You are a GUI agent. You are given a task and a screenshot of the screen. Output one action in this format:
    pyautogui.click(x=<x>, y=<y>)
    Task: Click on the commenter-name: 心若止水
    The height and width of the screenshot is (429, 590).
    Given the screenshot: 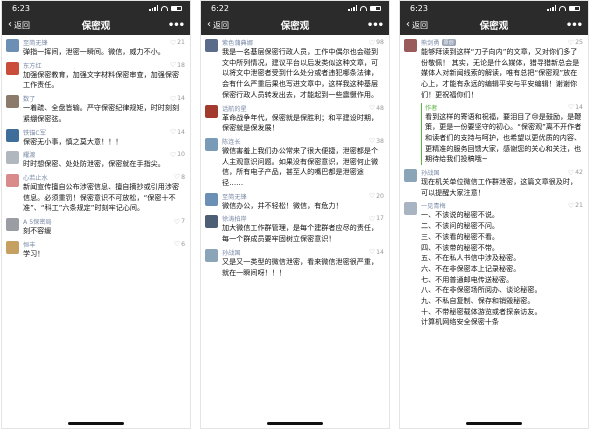 What is the action you would take?
    pyautogui.click(x=35, y=177)
    